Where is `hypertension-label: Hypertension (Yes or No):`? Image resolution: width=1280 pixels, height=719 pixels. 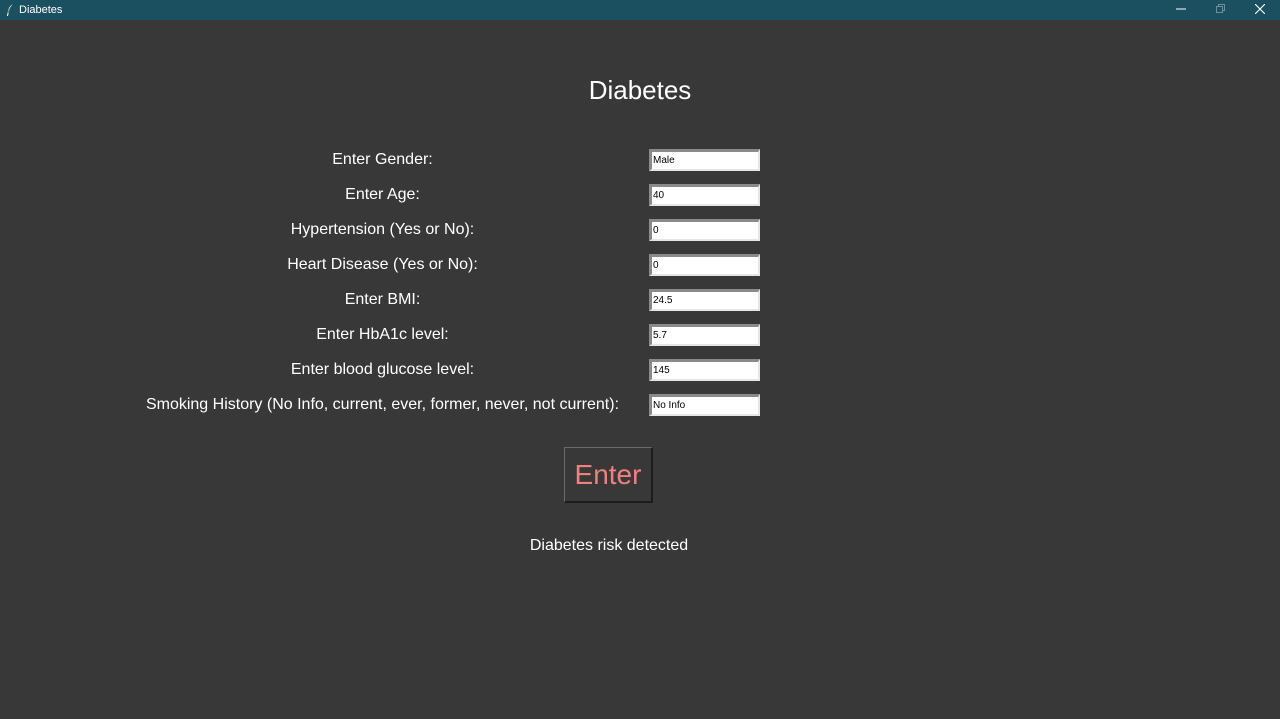
hypertension-label: Hypertension (Yes or No): is located at coordinates (382, 229).